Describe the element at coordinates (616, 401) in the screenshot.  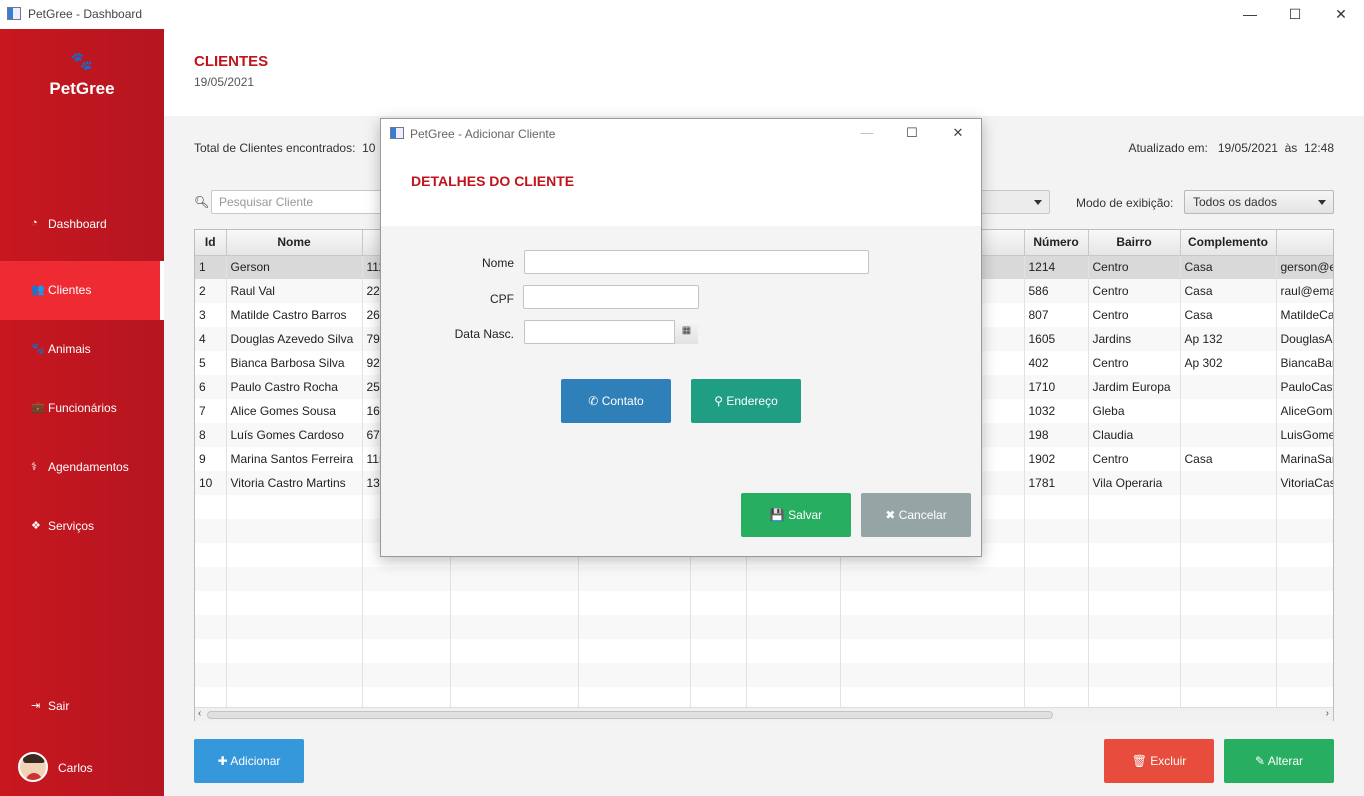
I see `contact-button: ✆ Contato` at that location.